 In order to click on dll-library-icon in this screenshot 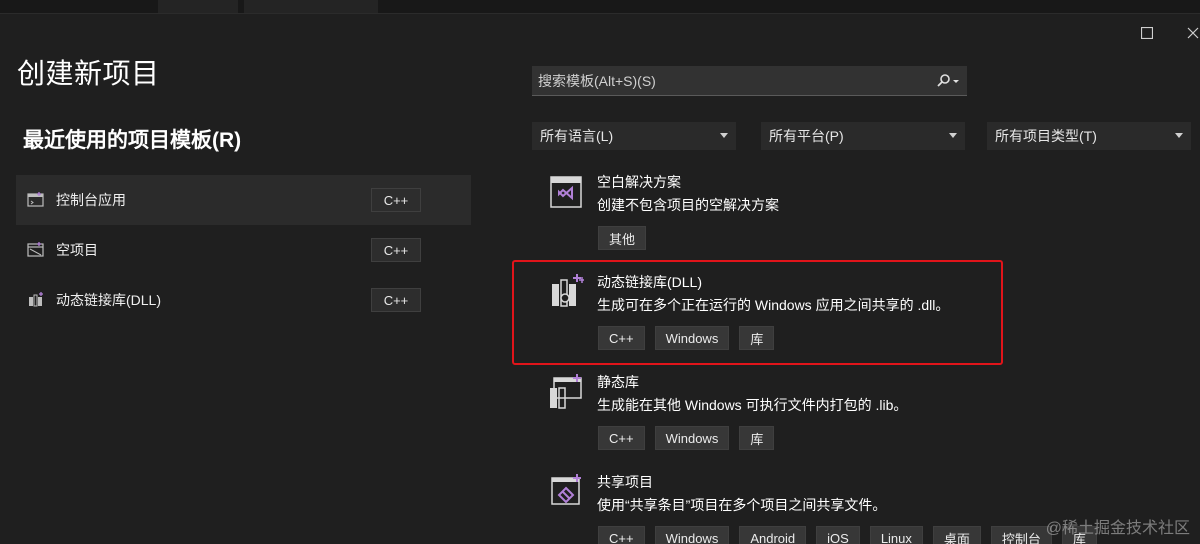, I will do `click(36, 300)`.